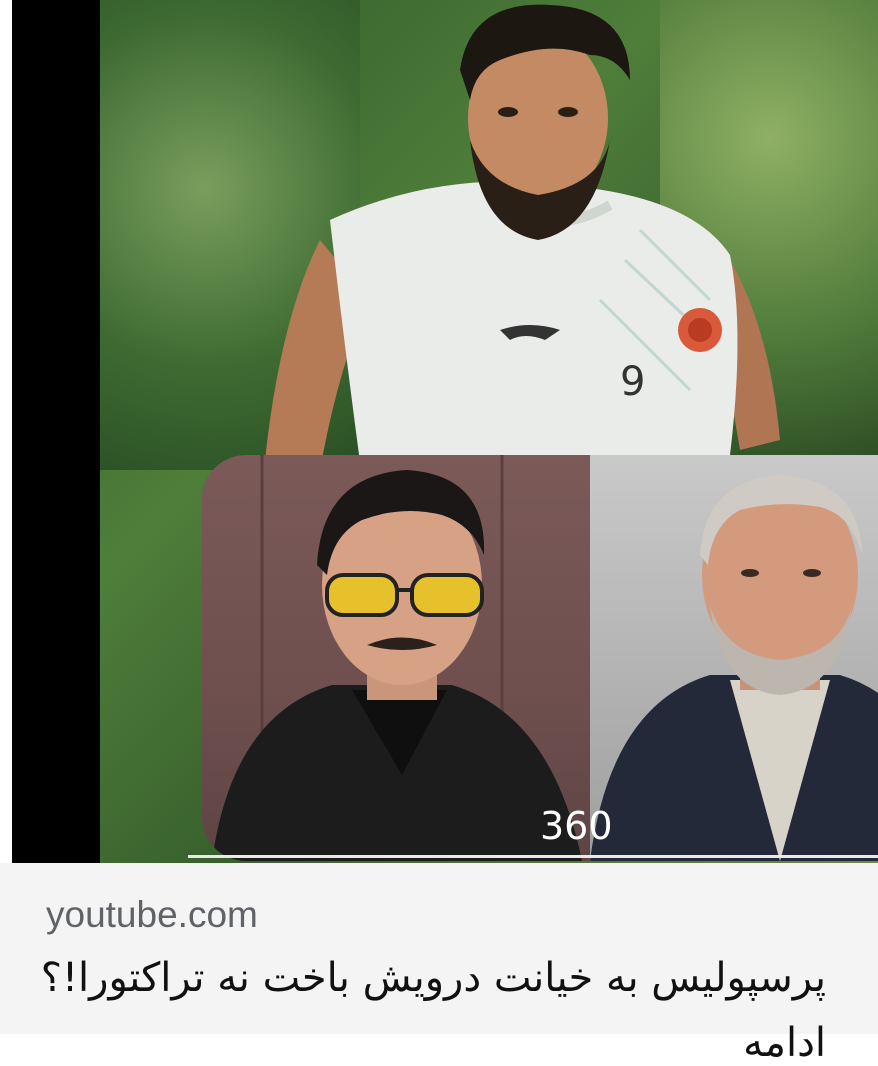 Image resolution: width=878 pixels, height=1066 pixels. What do you see at coordinates (533, 856) in the screenshot?
I see `thumbnail-divider` at bounding box center [533, 856].